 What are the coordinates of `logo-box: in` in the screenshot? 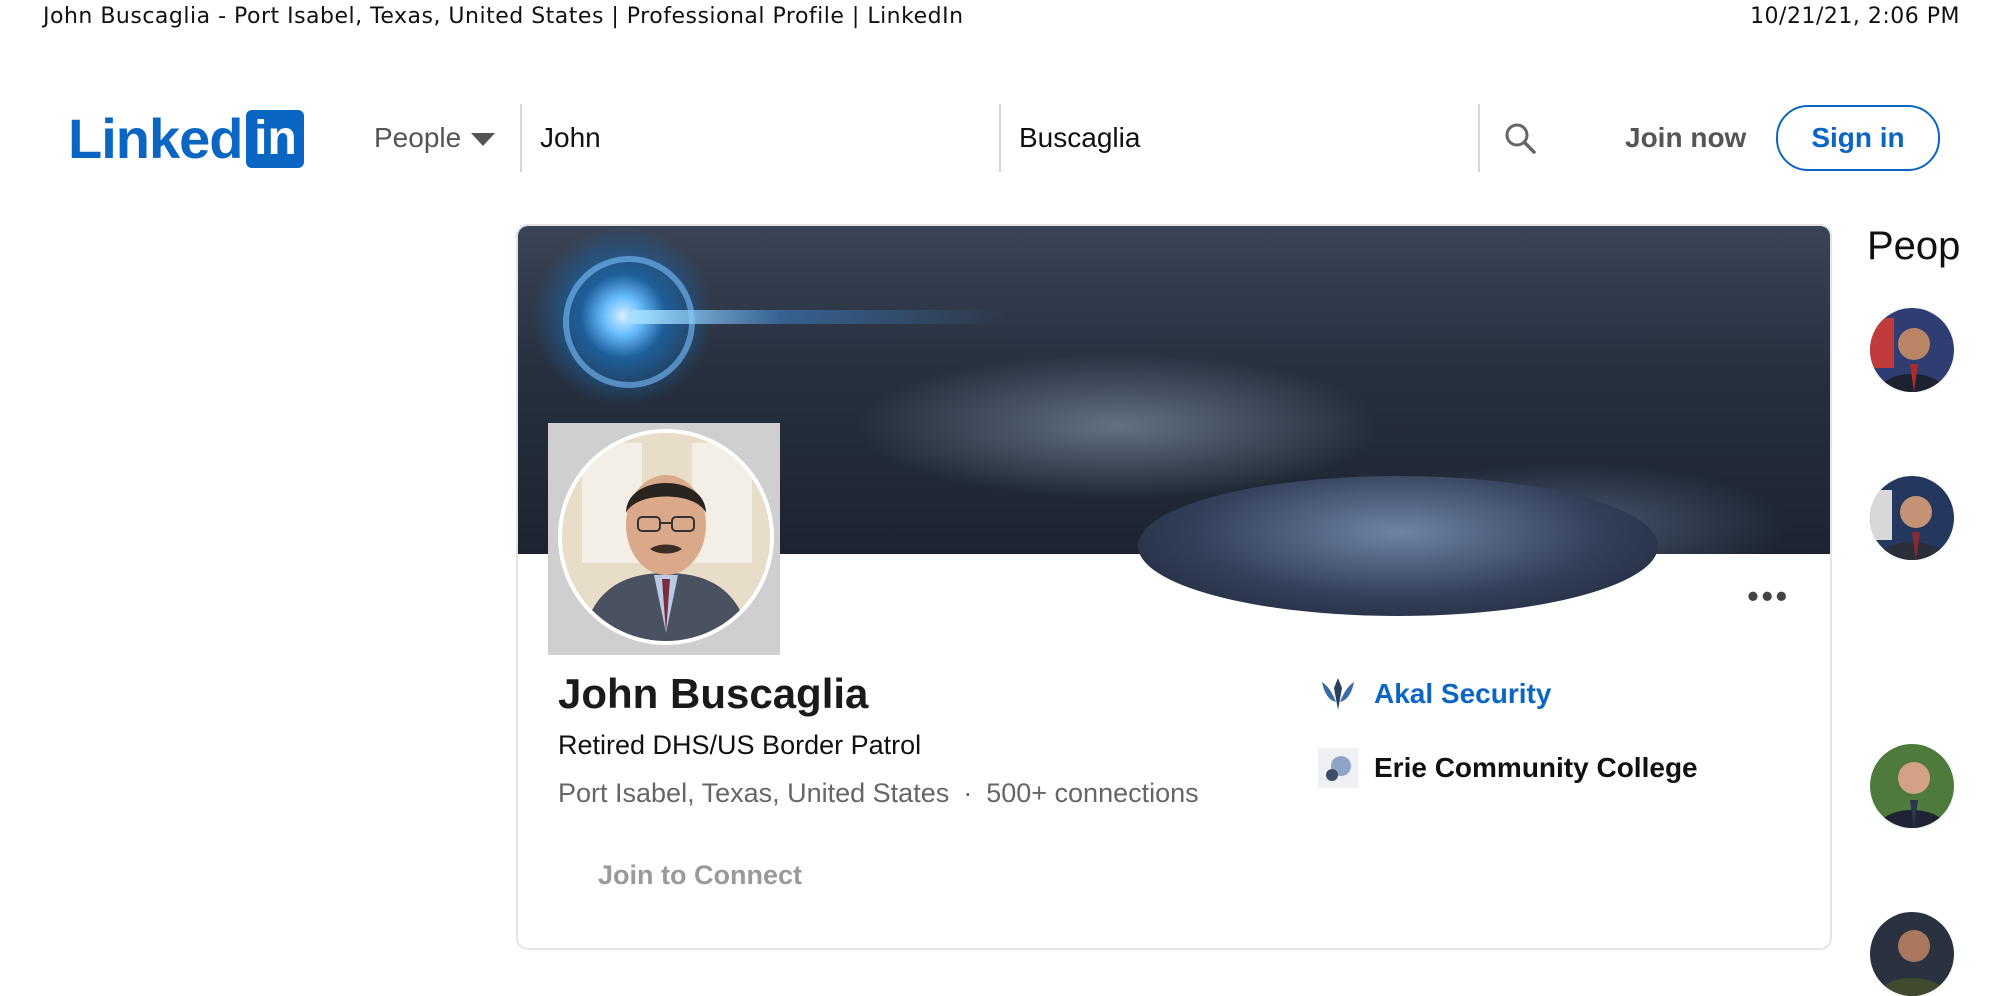 It's located at (275, 139).